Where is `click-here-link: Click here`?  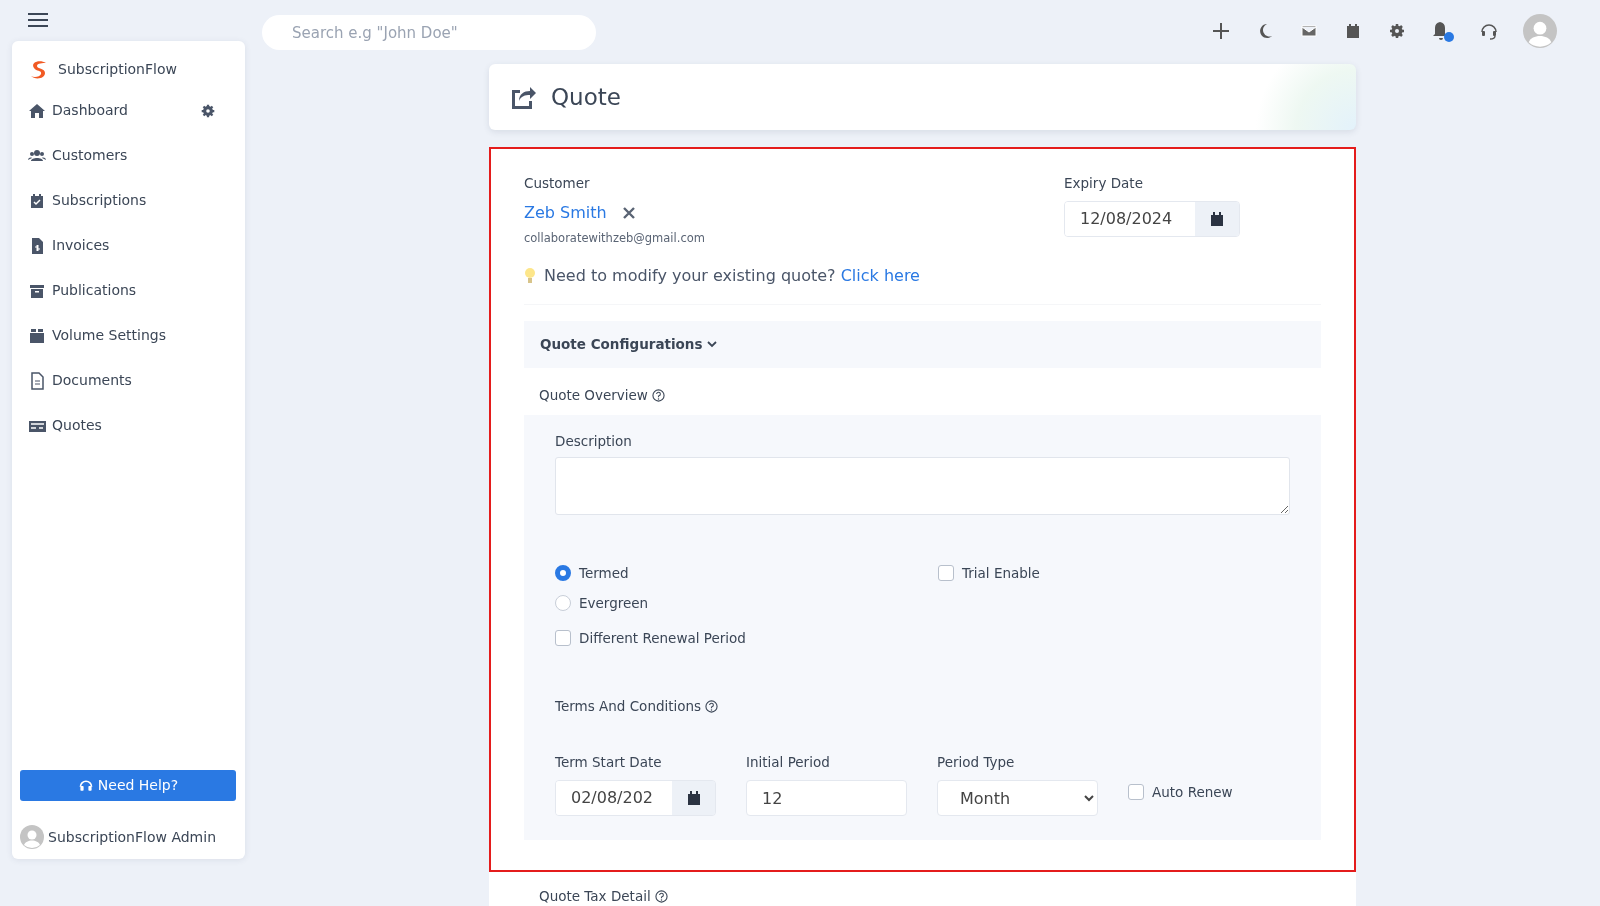
click-here-link: Click here is located at coordinates (880, 275).